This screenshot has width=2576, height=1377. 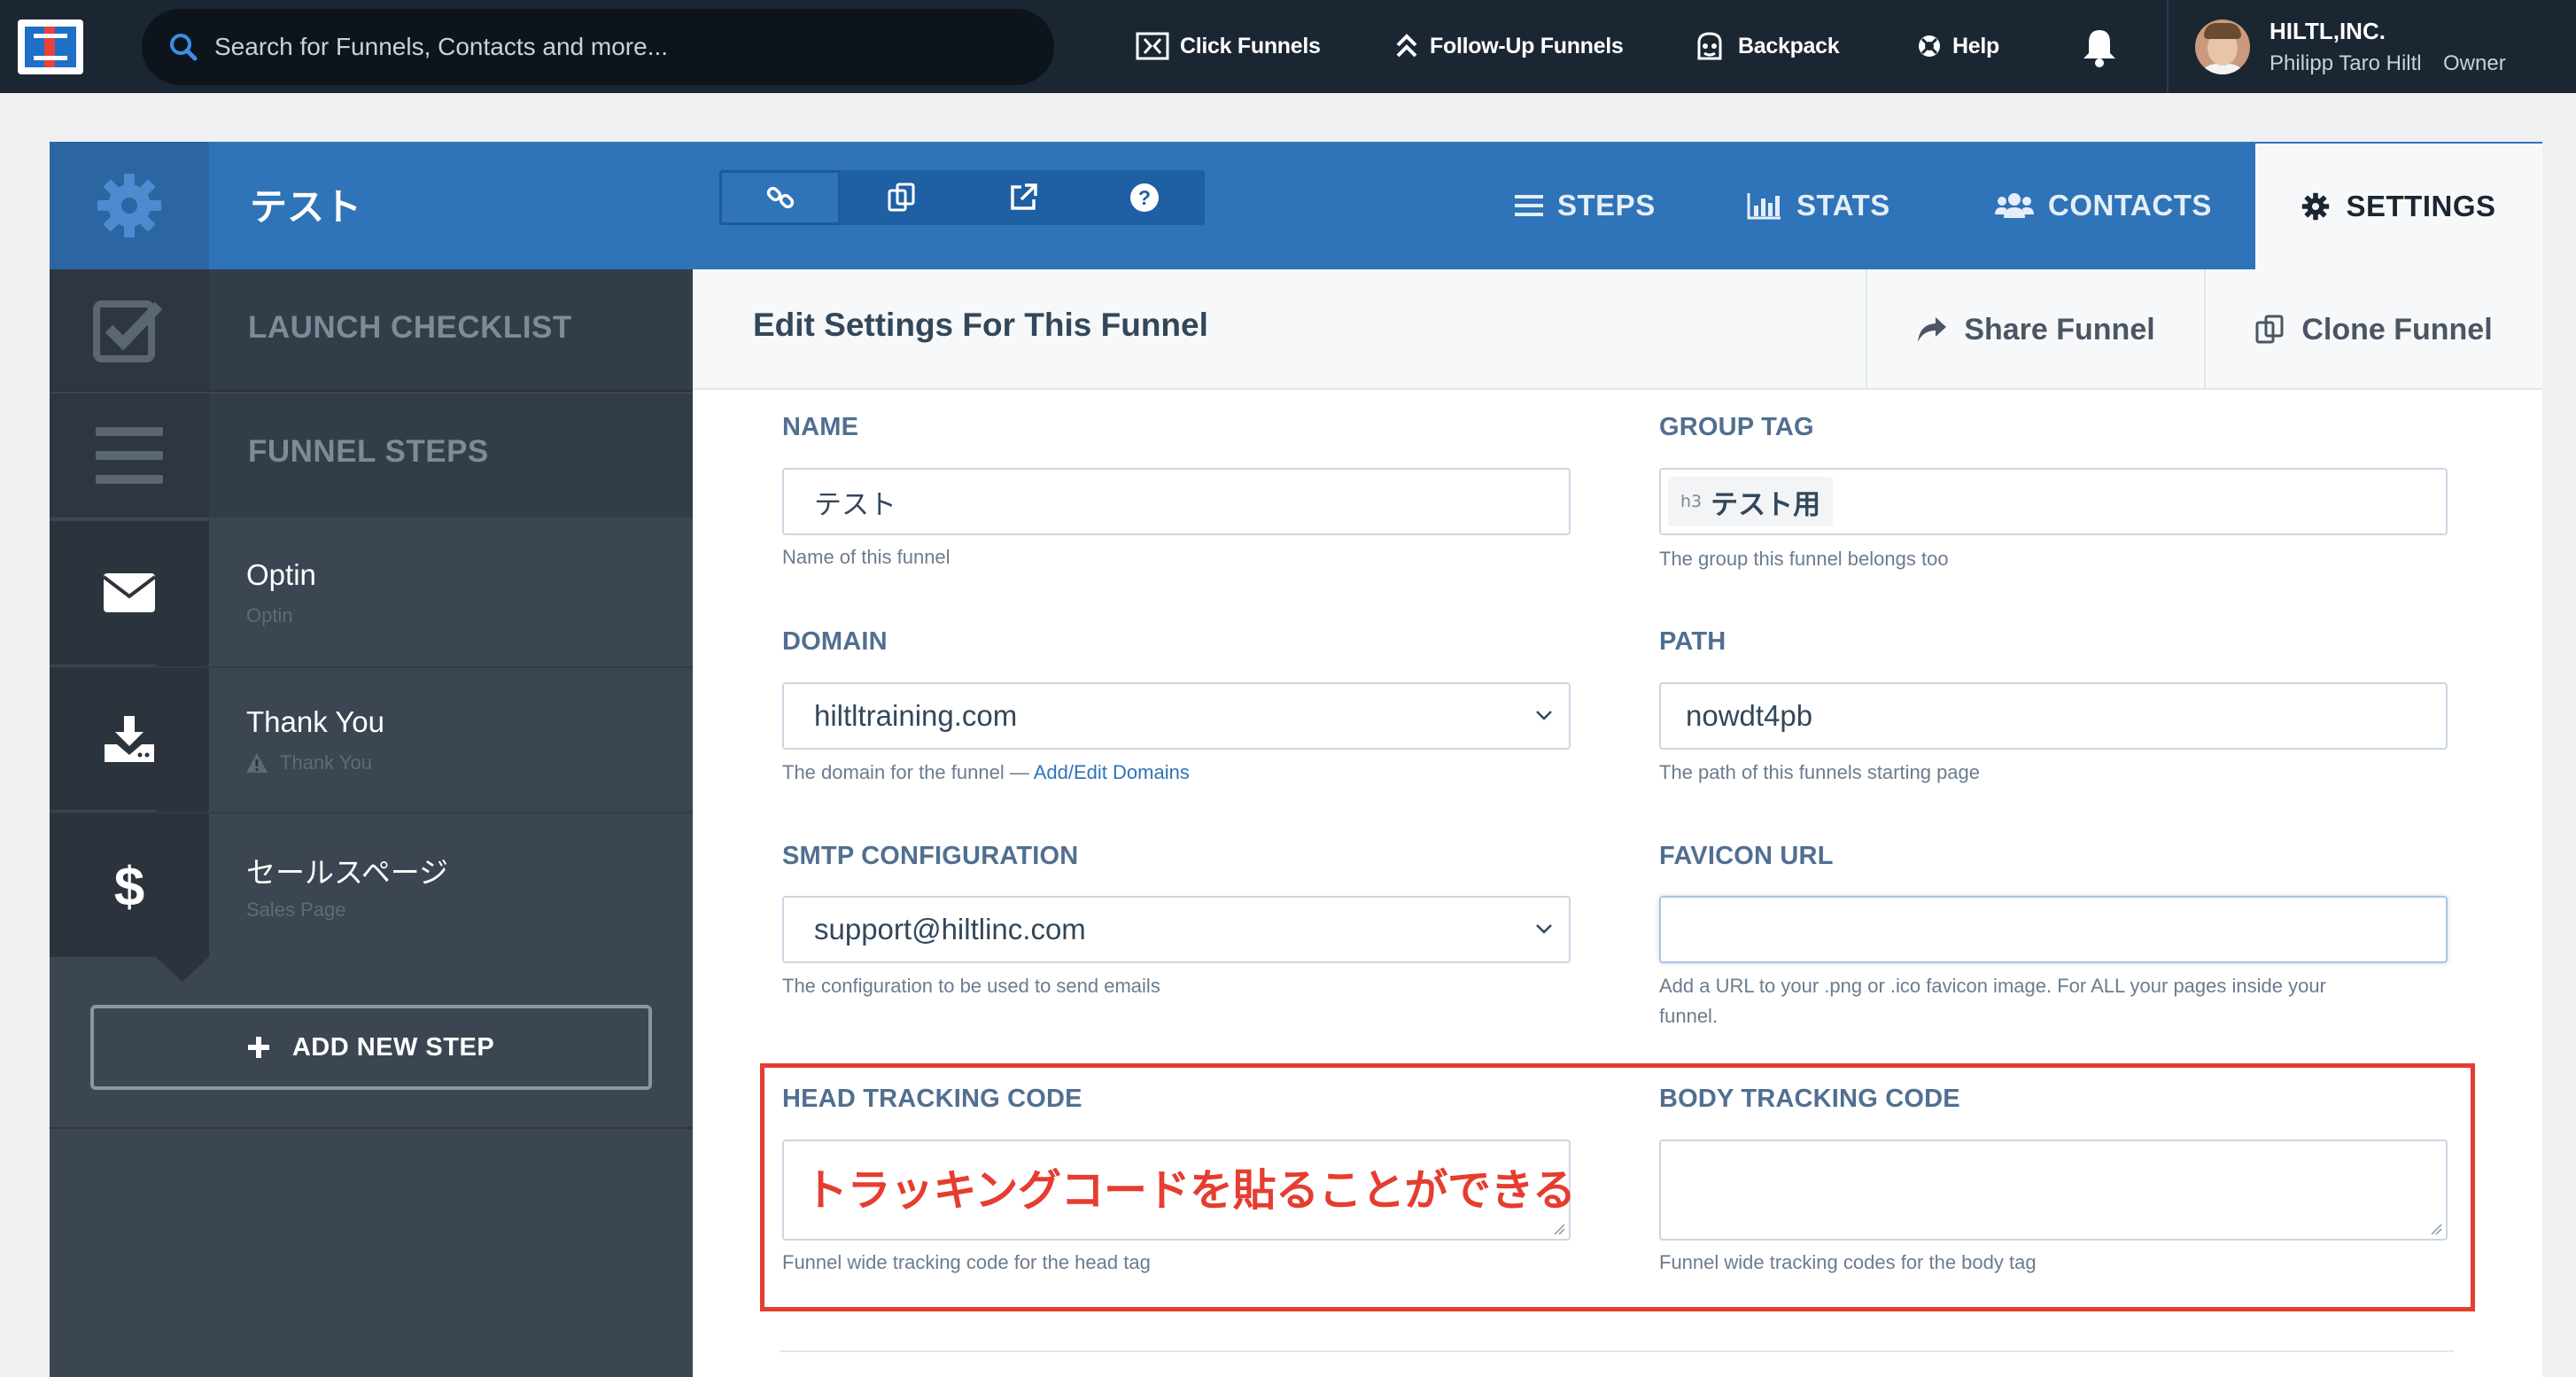 I want to click on sidebar-item-funnel-steps: FUNNEL STEPS, so click(x=371, y=455).